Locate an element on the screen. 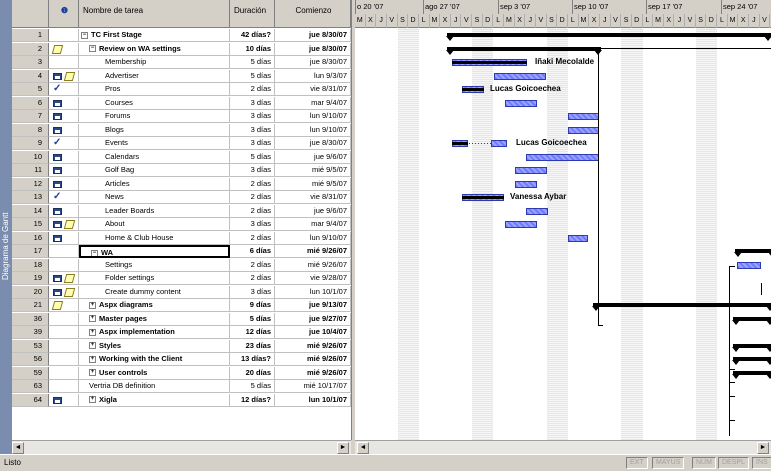 The height and width of the screenshot is (471, 771). row-id: 53 is located at coordinates (30, 346).